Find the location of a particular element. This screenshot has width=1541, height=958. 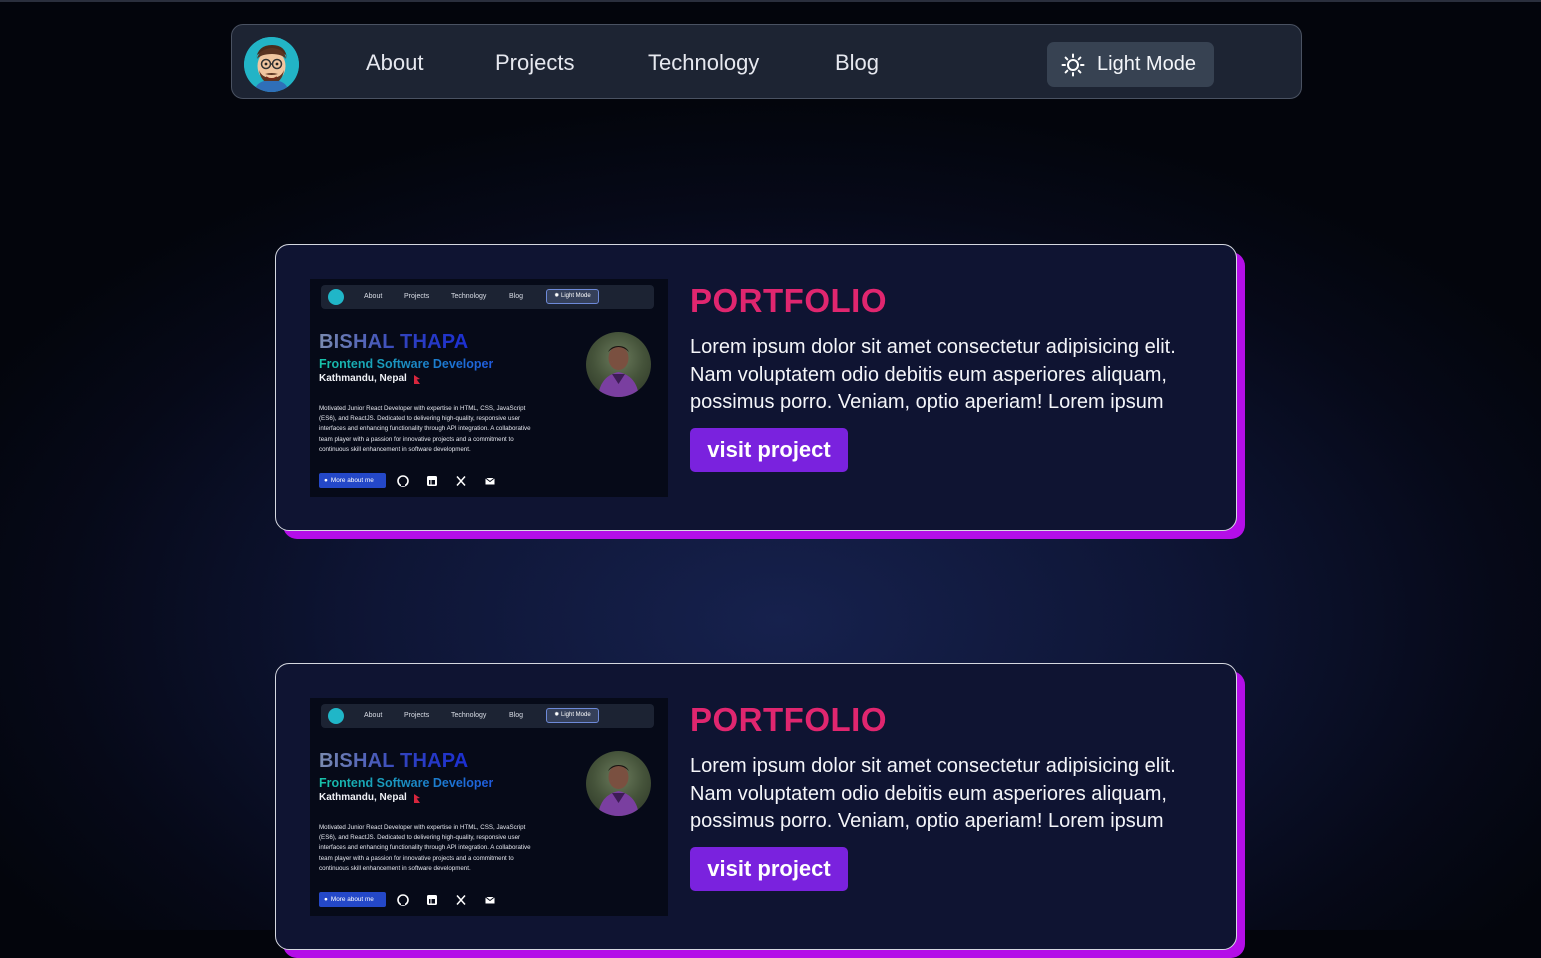

avatar is located at coordinates (271, 64).